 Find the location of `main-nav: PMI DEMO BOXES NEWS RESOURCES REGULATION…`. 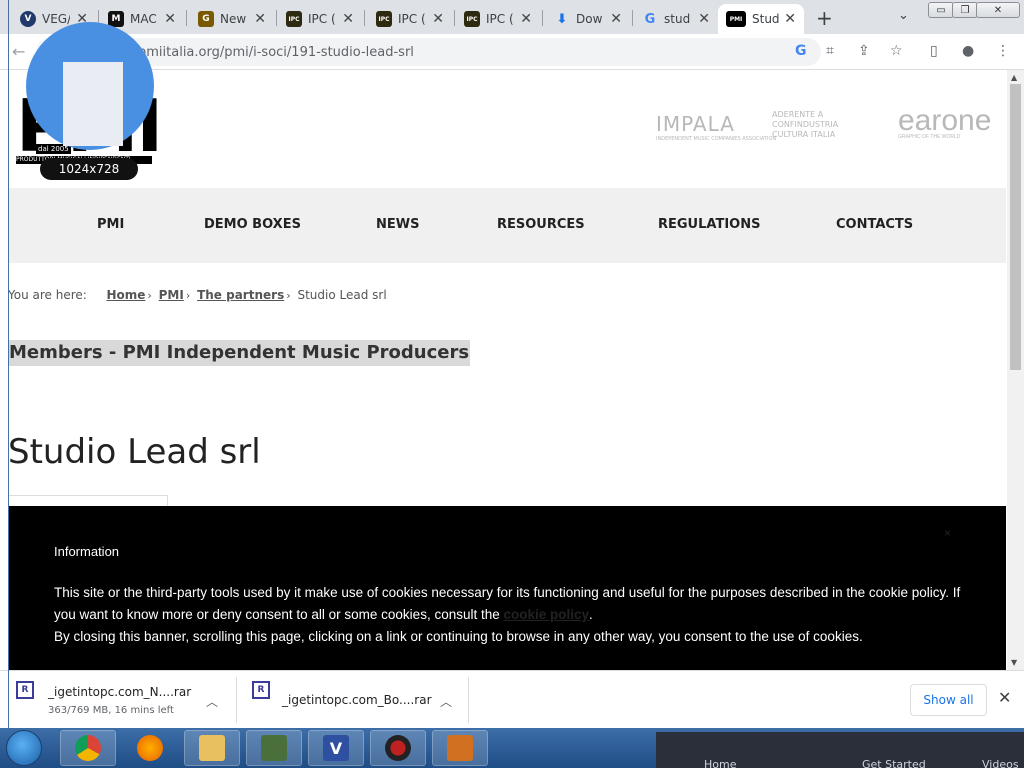

main-nav: PMI DEMO BOXES NEWS RESOURCES REGULATION… is located at coordinates (507, 225).